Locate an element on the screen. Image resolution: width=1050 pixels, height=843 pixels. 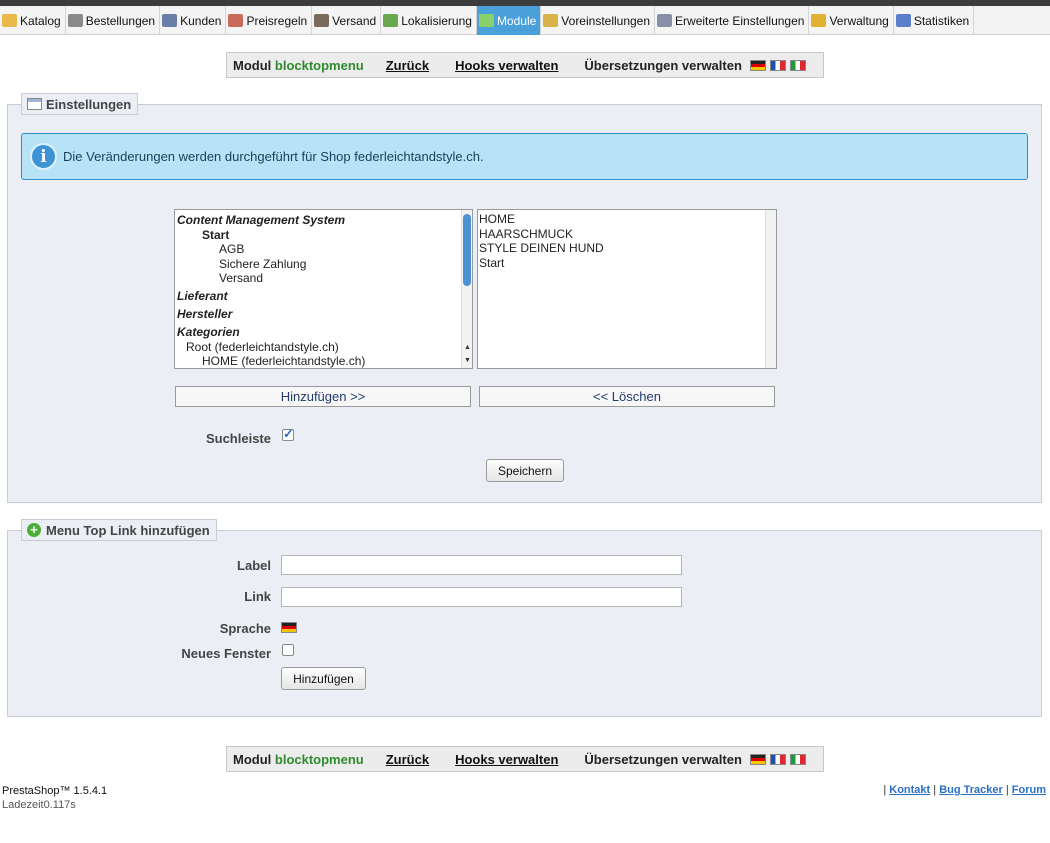
tab-statistiken: Statistiken is located at coordinates (934, 20).